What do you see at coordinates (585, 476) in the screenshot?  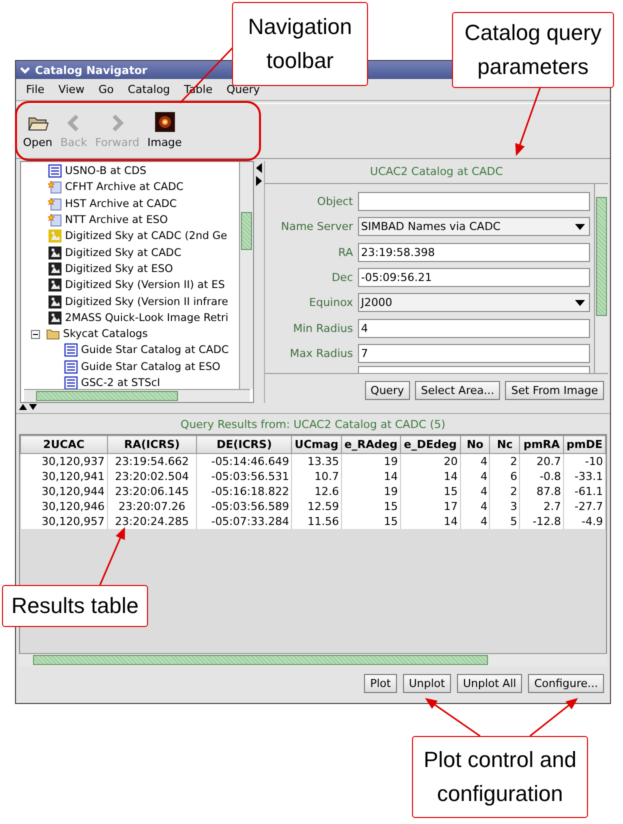 I see `table-cell: -33.1` at bounding box center [585, 476].